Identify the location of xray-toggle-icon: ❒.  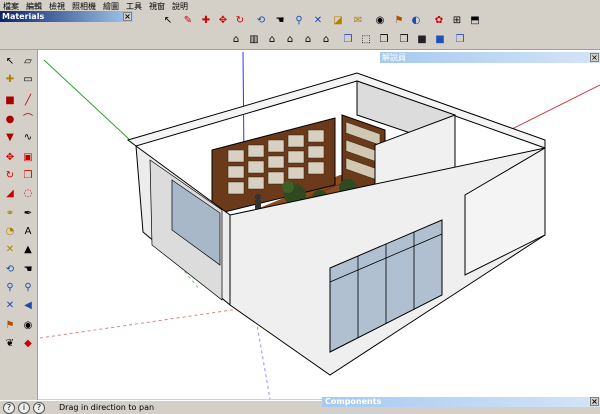
(460, 40).